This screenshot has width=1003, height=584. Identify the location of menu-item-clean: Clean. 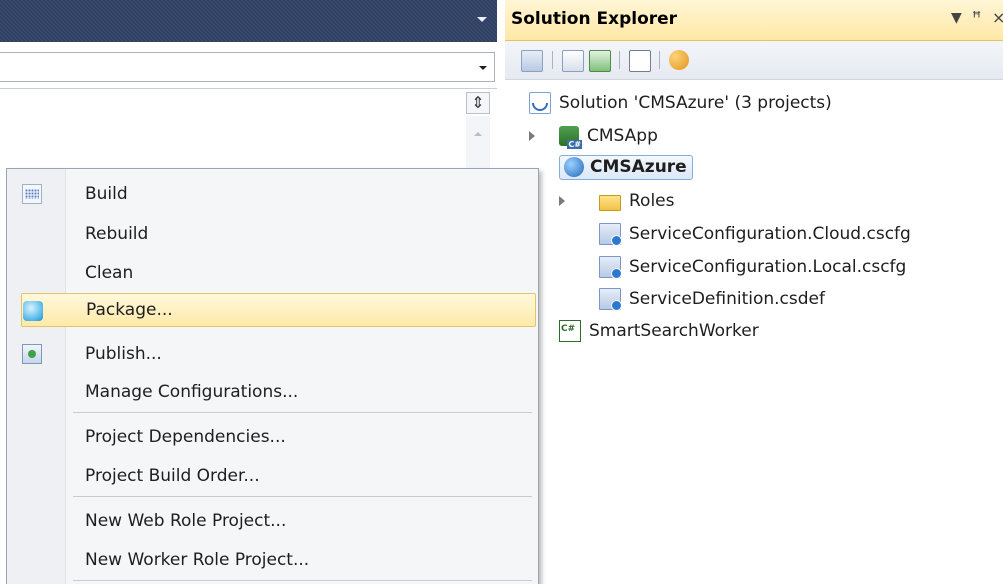
(272, 273).